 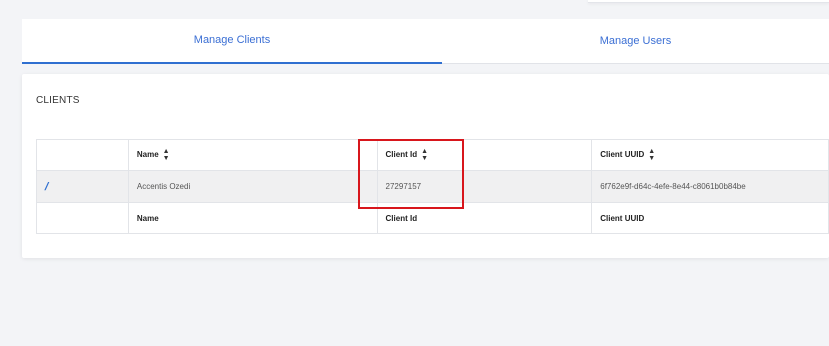 What do you see at coordinates (411, 174) in the screenshot?
I see `highlight-box` at bounding box center [411, 174].